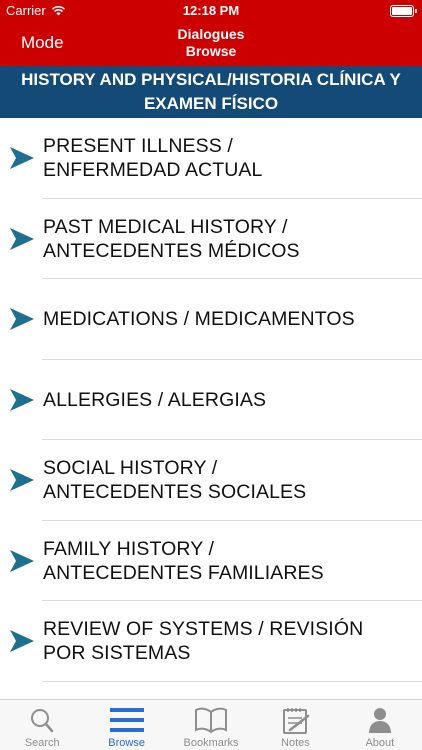 This screenshot has height=750, width=422. Describe the element at coordinates (211, 720) in the screenshot. I see `book-icon` at that location.